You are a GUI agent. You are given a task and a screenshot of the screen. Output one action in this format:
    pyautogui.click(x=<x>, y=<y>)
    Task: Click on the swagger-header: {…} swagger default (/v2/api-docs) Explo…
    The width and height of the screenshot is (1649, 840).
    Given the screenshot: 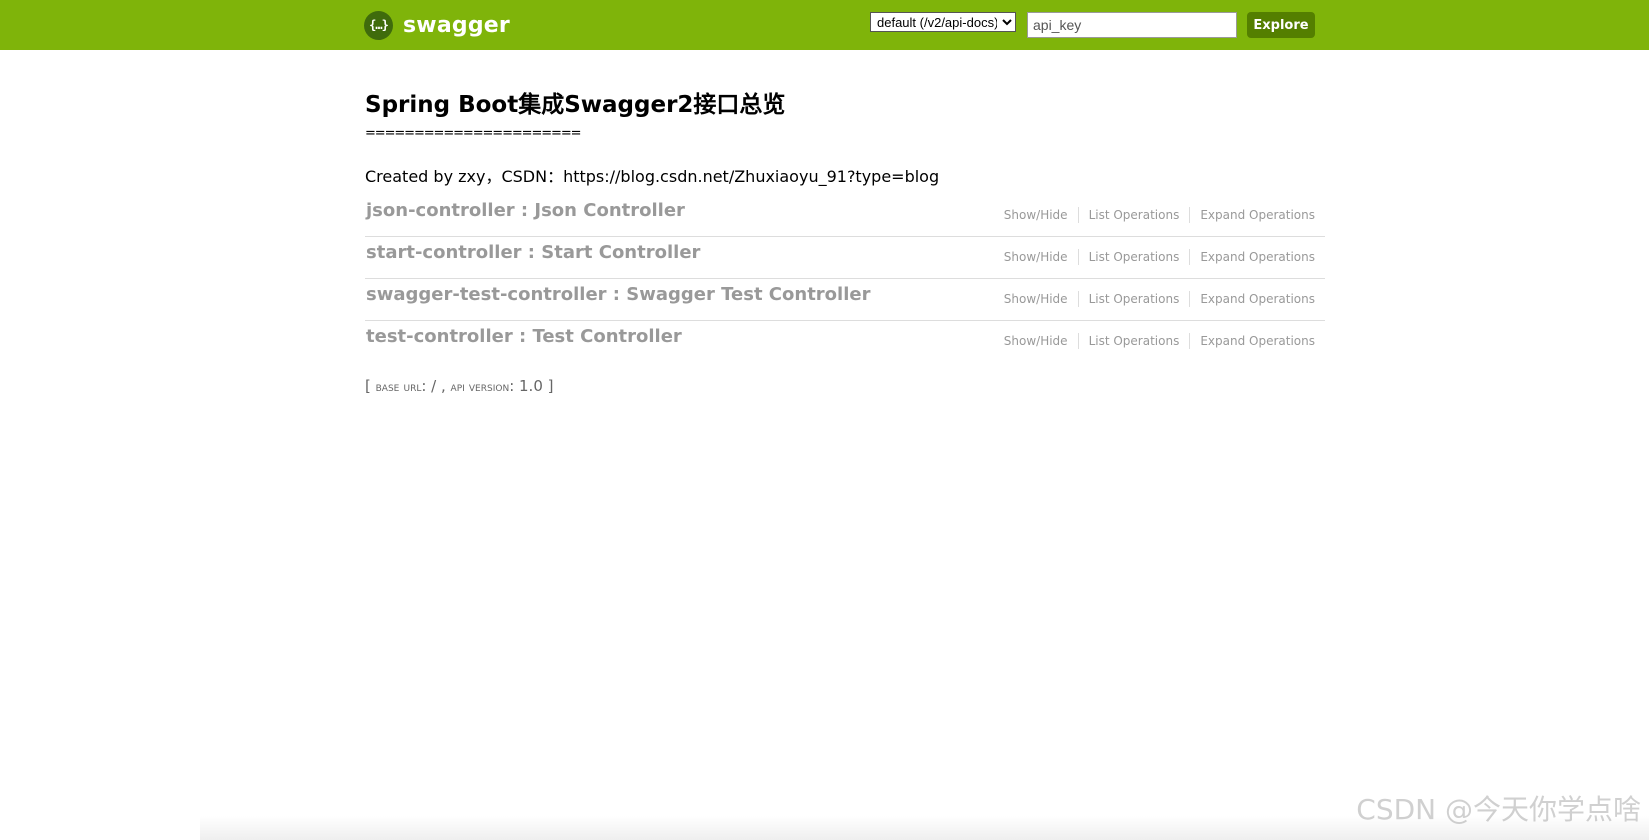 What is the action you would take?
    pyautogui.click(x=824, y=25)
    